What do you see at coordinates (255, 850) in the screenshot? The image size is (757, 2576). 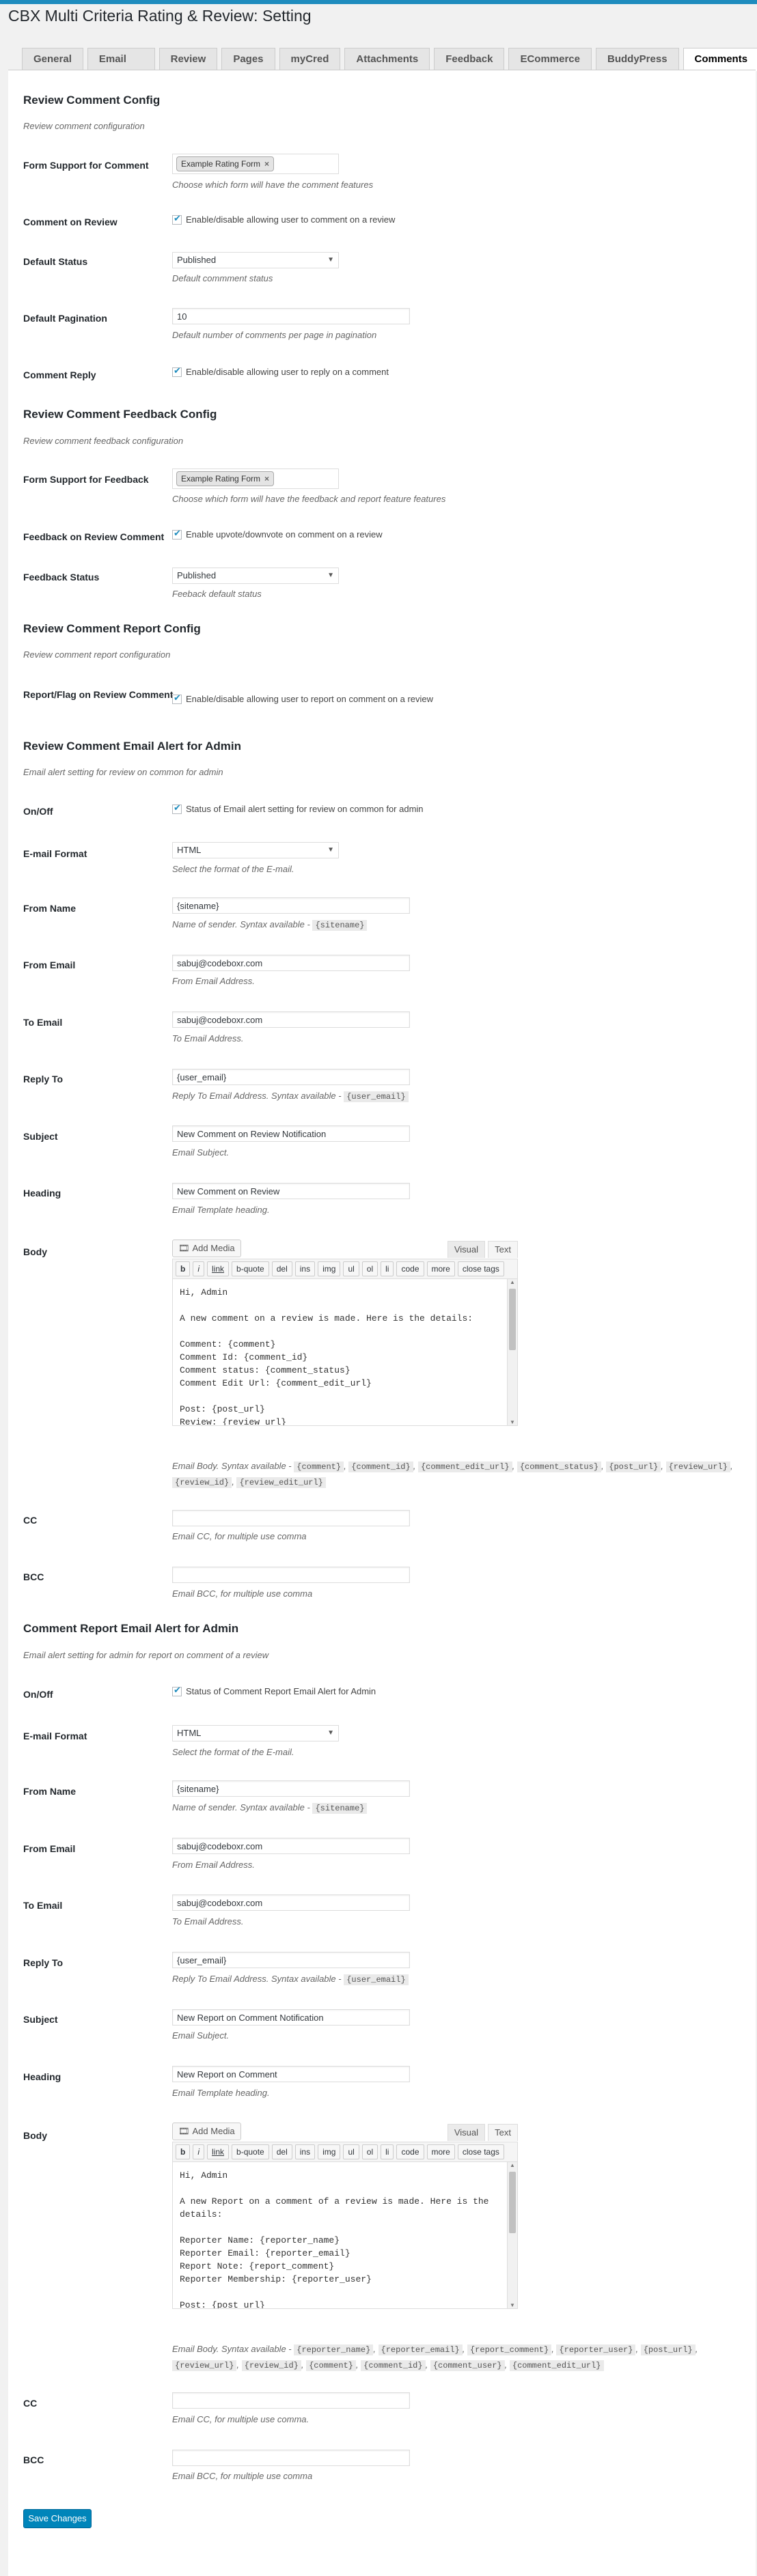 I see `email-format-select: HTML ▼` at bounding box center [255, 850].